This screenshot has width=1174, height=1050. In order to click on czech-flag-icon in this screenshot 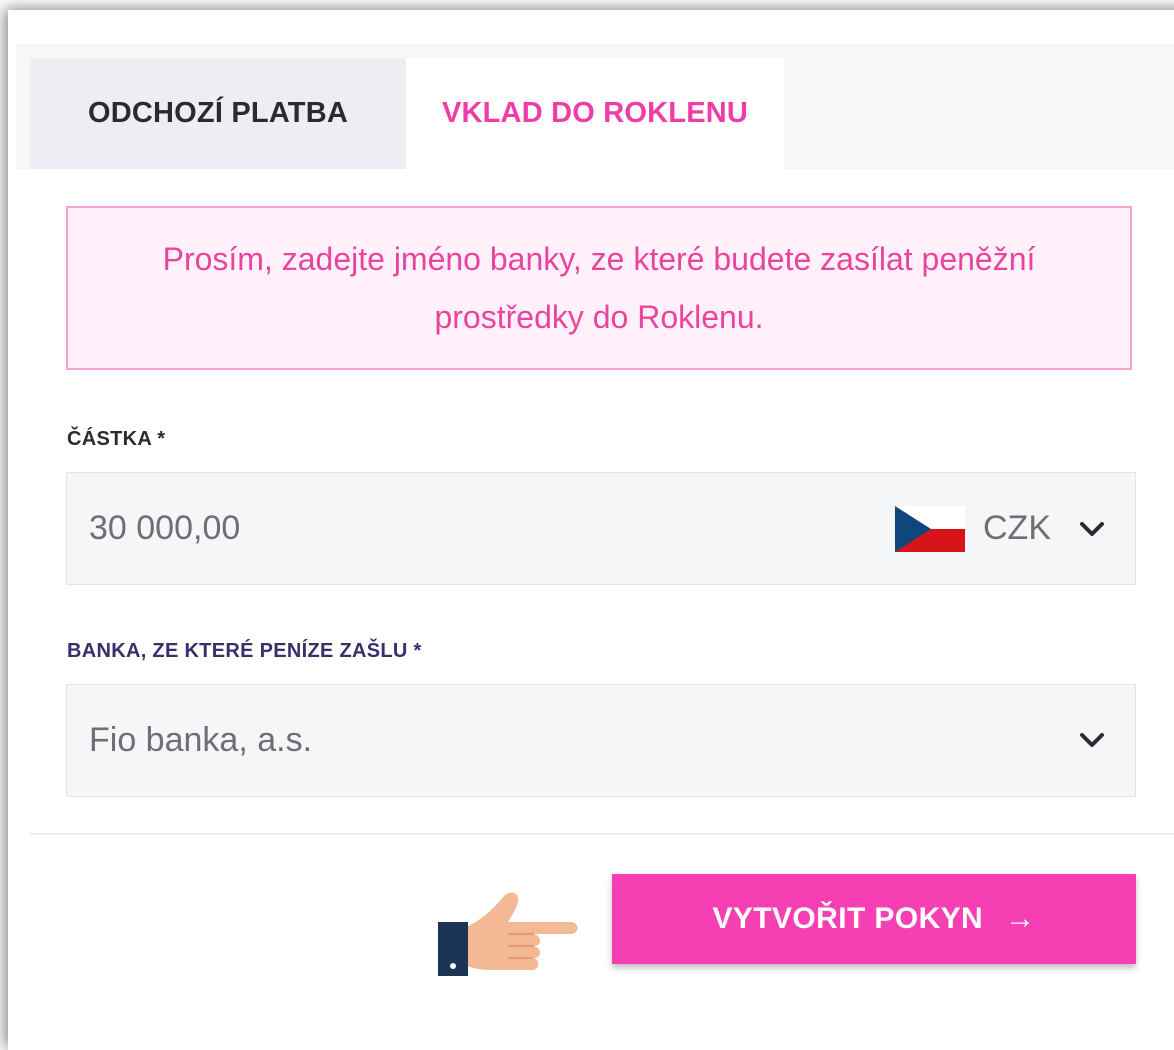, I will do `click(930, 528)`.